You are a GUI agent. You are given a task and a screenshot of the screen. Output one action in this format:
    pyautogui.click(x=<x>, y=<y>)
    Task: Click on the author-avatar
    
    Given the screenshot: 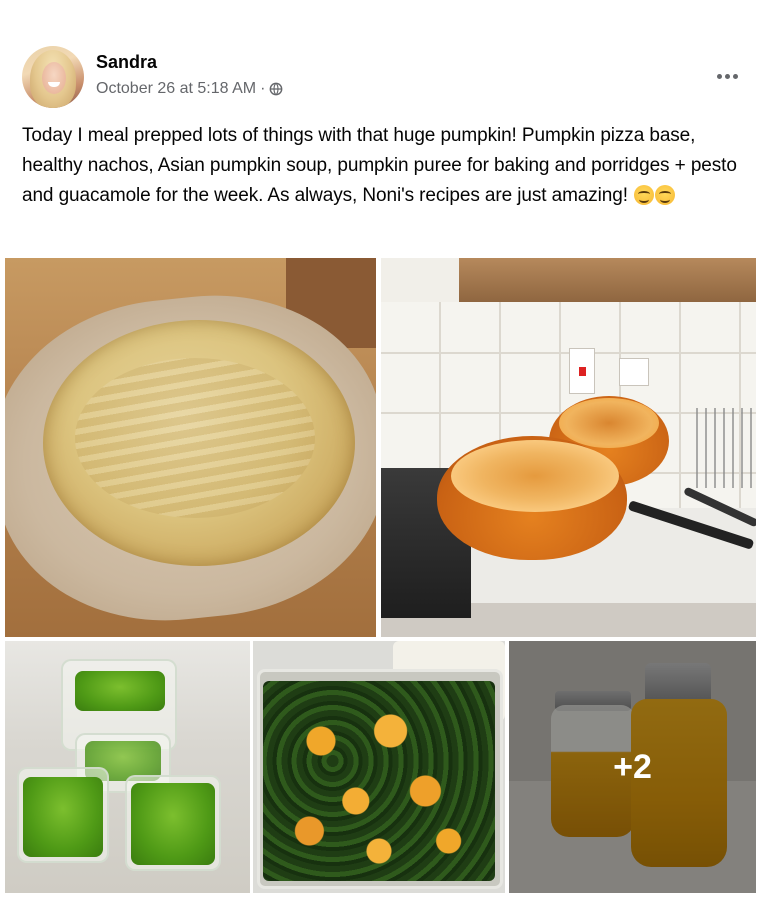 What is the action you would take?
    pyautogui.click(x=53, y=77)
    